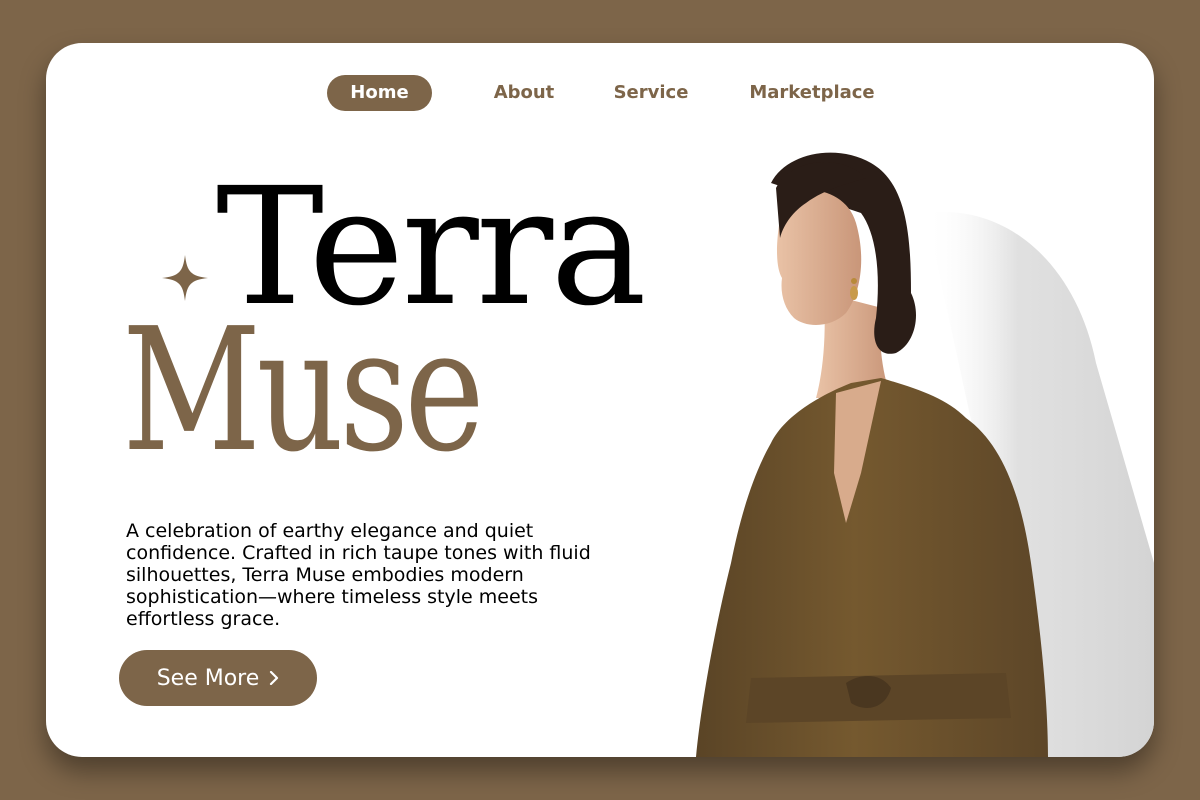 Image resolution: width=1200 pixels, height=800 pixels. I want to click on nav-home: Home, so click(379, 93).